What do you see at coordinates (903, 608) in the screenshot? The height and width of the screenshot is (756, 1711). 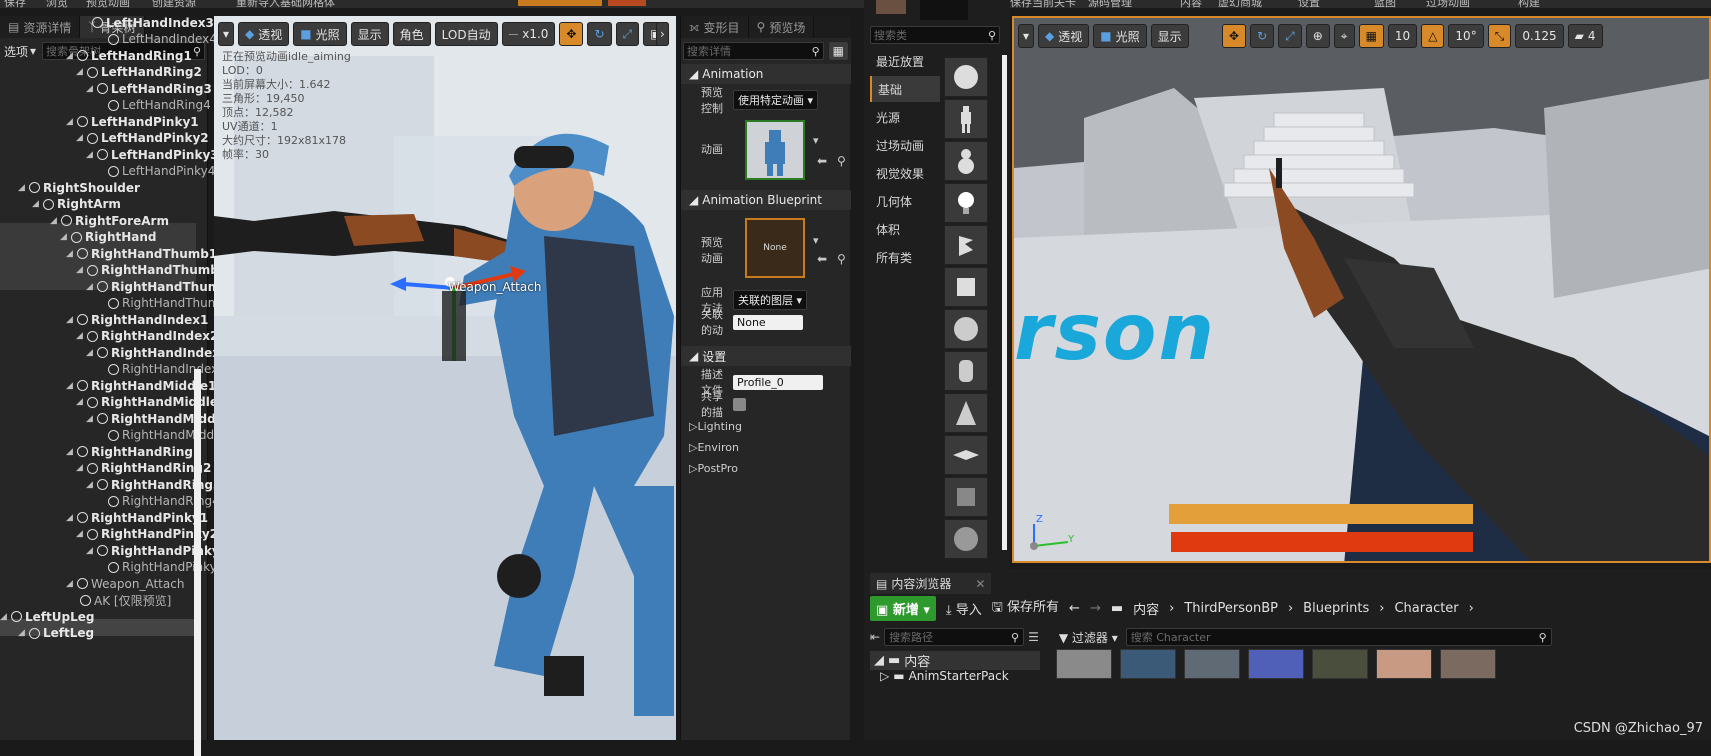 I see `add-new-button: ▣ 新增 ▾` at bounding box center [903, 608].